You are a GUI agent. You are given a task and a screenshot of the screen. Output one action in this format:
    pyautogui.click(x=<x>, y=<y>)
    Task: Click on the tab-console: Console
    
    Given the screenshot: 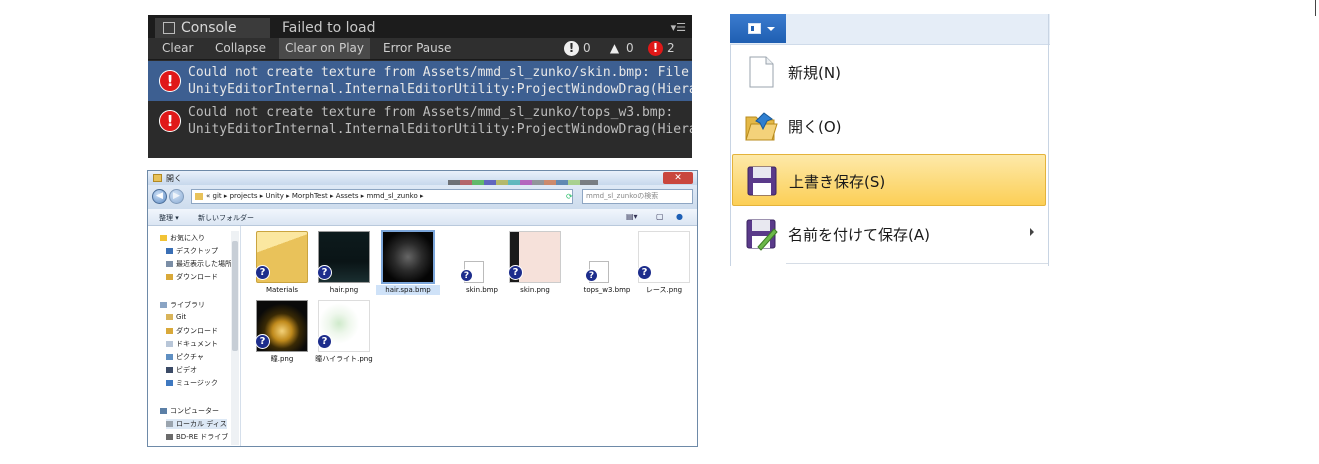 What is the action you would take?
    pyautogui.click(x=212, y=28)
    